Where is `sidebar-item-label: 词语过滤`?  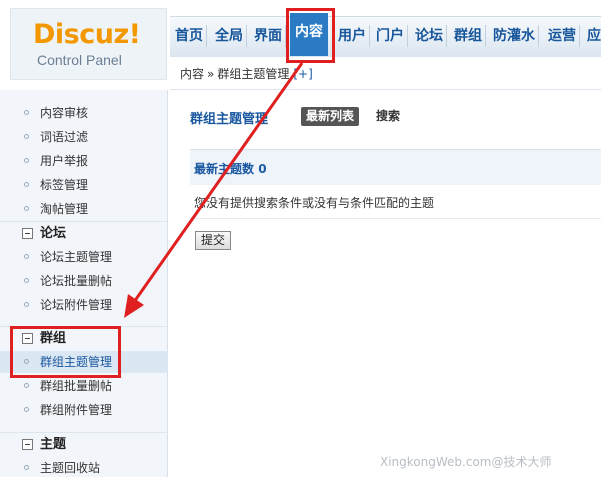
sidebar-item-label: 词语过滤 is located at coordinates (64, 137).